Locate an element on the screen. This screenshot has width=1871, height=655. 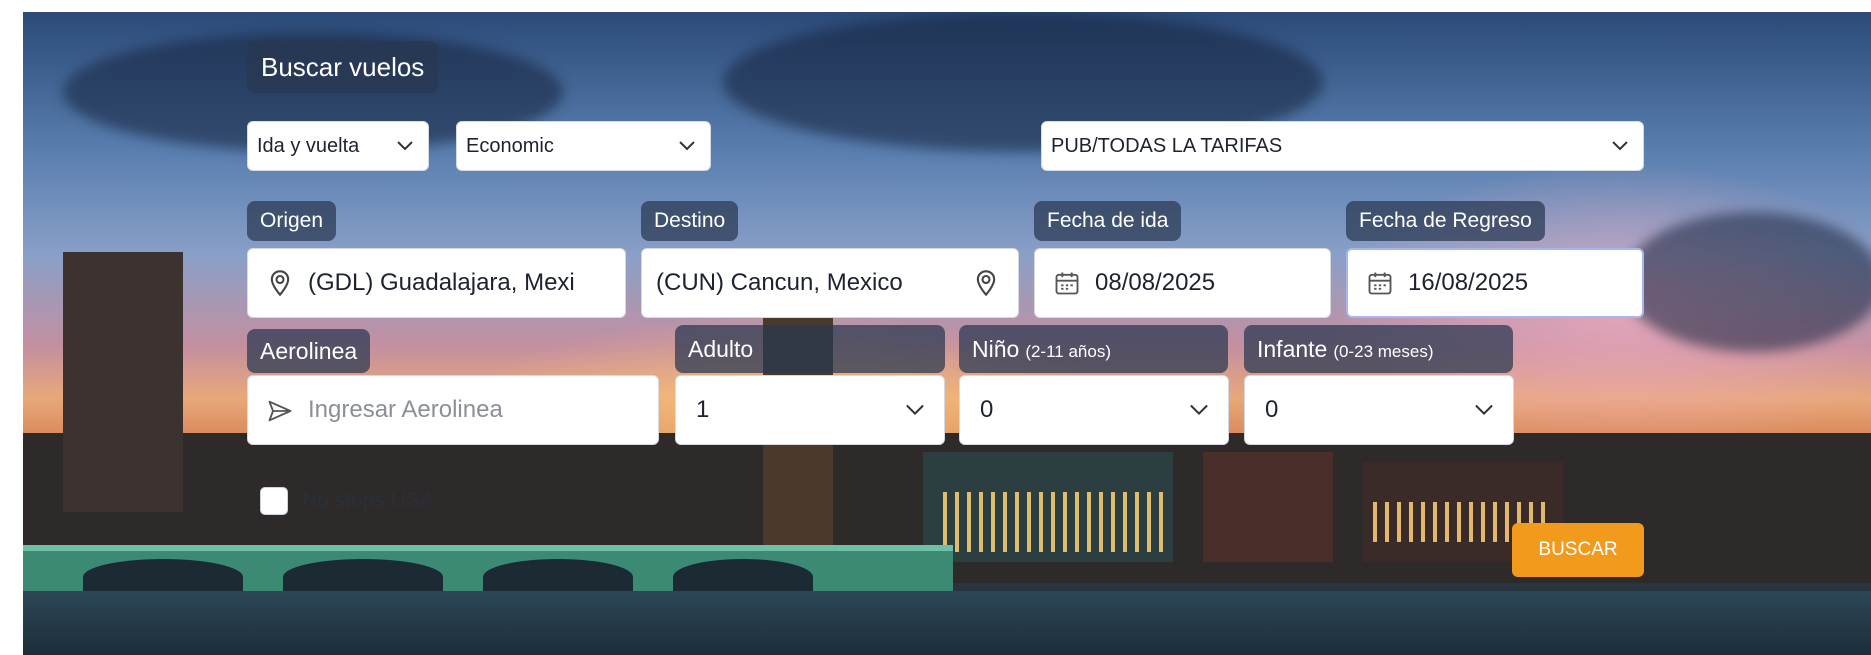
panel-title: Buscar vuelos is located at coordinates (343, 67).